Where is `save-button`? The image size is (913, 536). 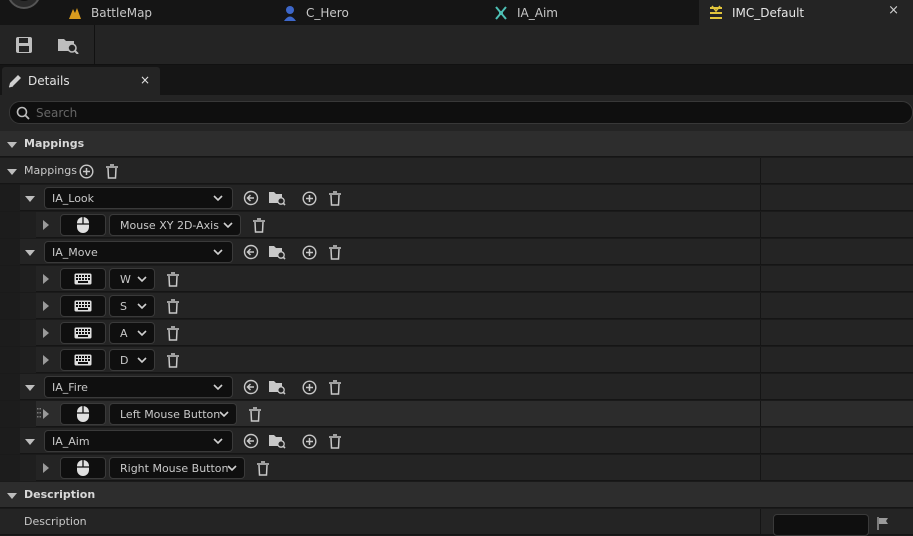 save-button is located at coordinates (24, 45).